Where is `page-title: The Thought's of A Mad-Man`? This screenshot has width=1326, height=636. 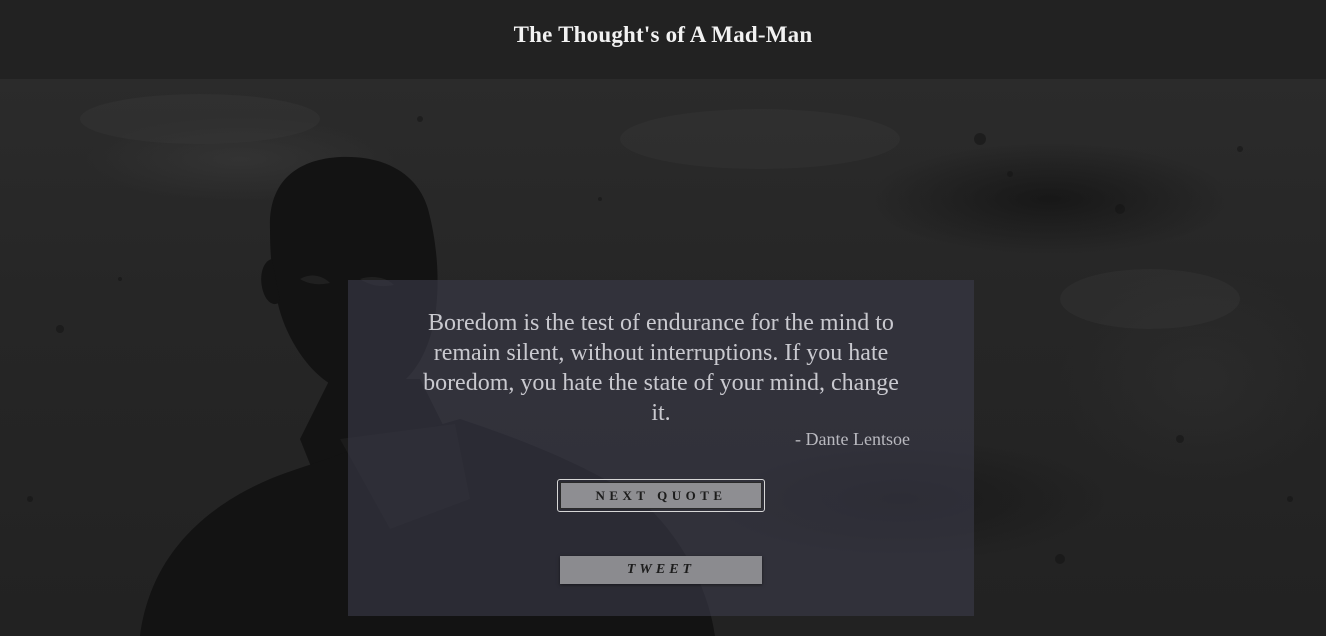 page-title: The Thought's of A Mad-Man is located at coordinates (663, 34).